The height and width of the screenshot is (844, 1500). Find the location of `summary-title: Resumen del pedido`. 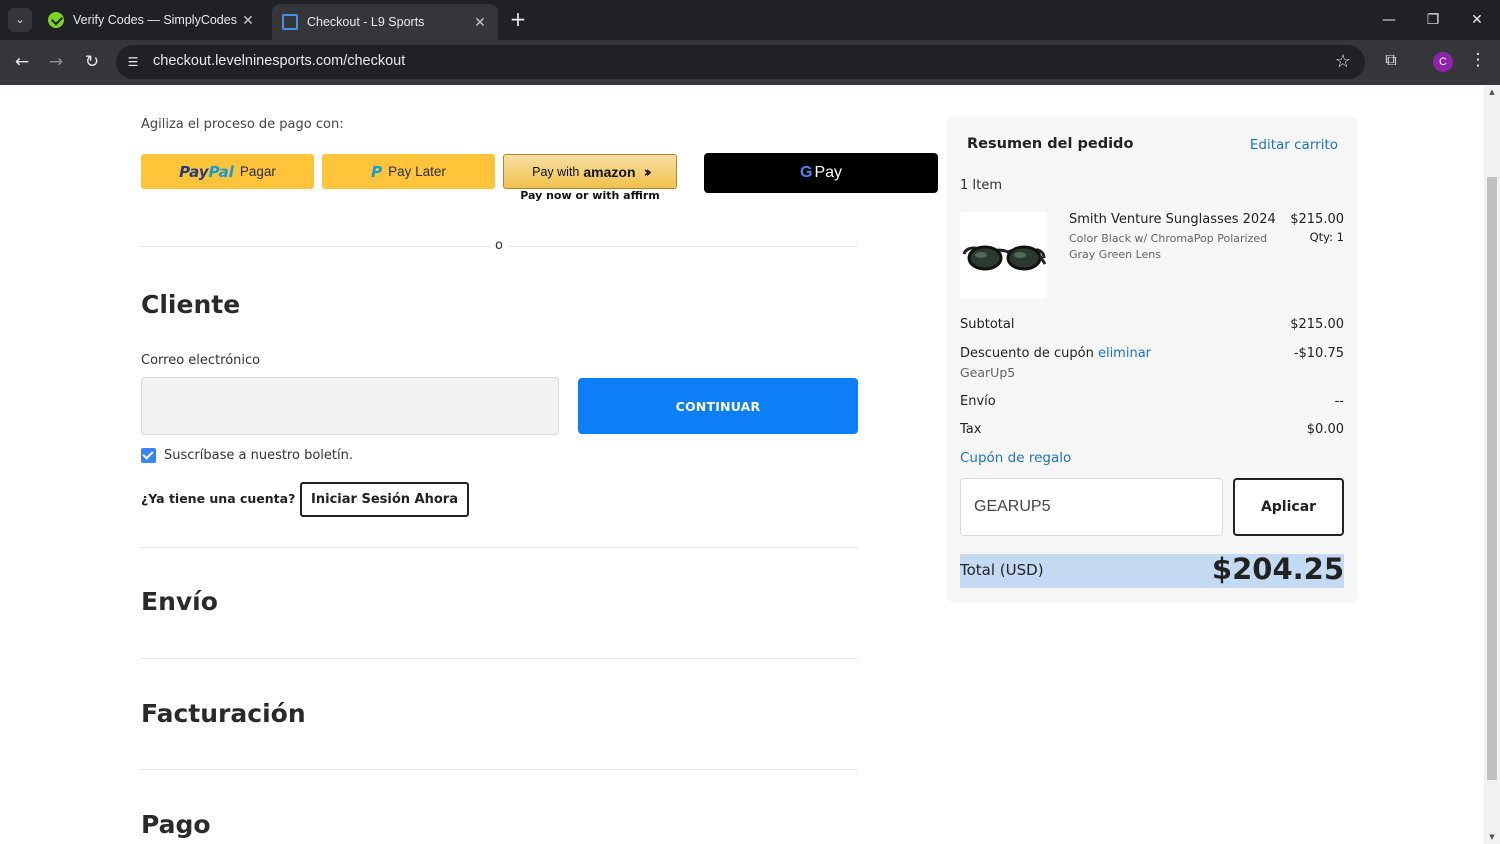

summary-title: Resumen del pedido is located at coordinates (1050, 144).